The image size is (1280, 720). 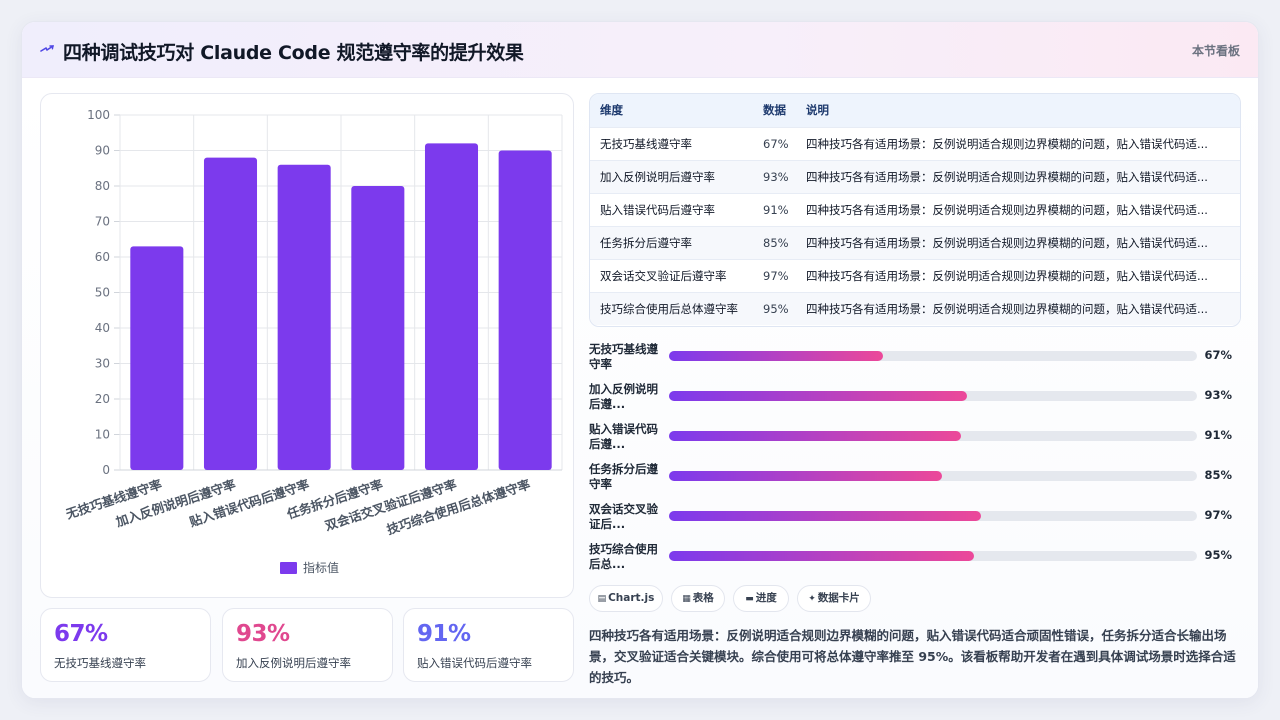 I want to click on table-cell-data: 93%, so click(x=776, y=177).